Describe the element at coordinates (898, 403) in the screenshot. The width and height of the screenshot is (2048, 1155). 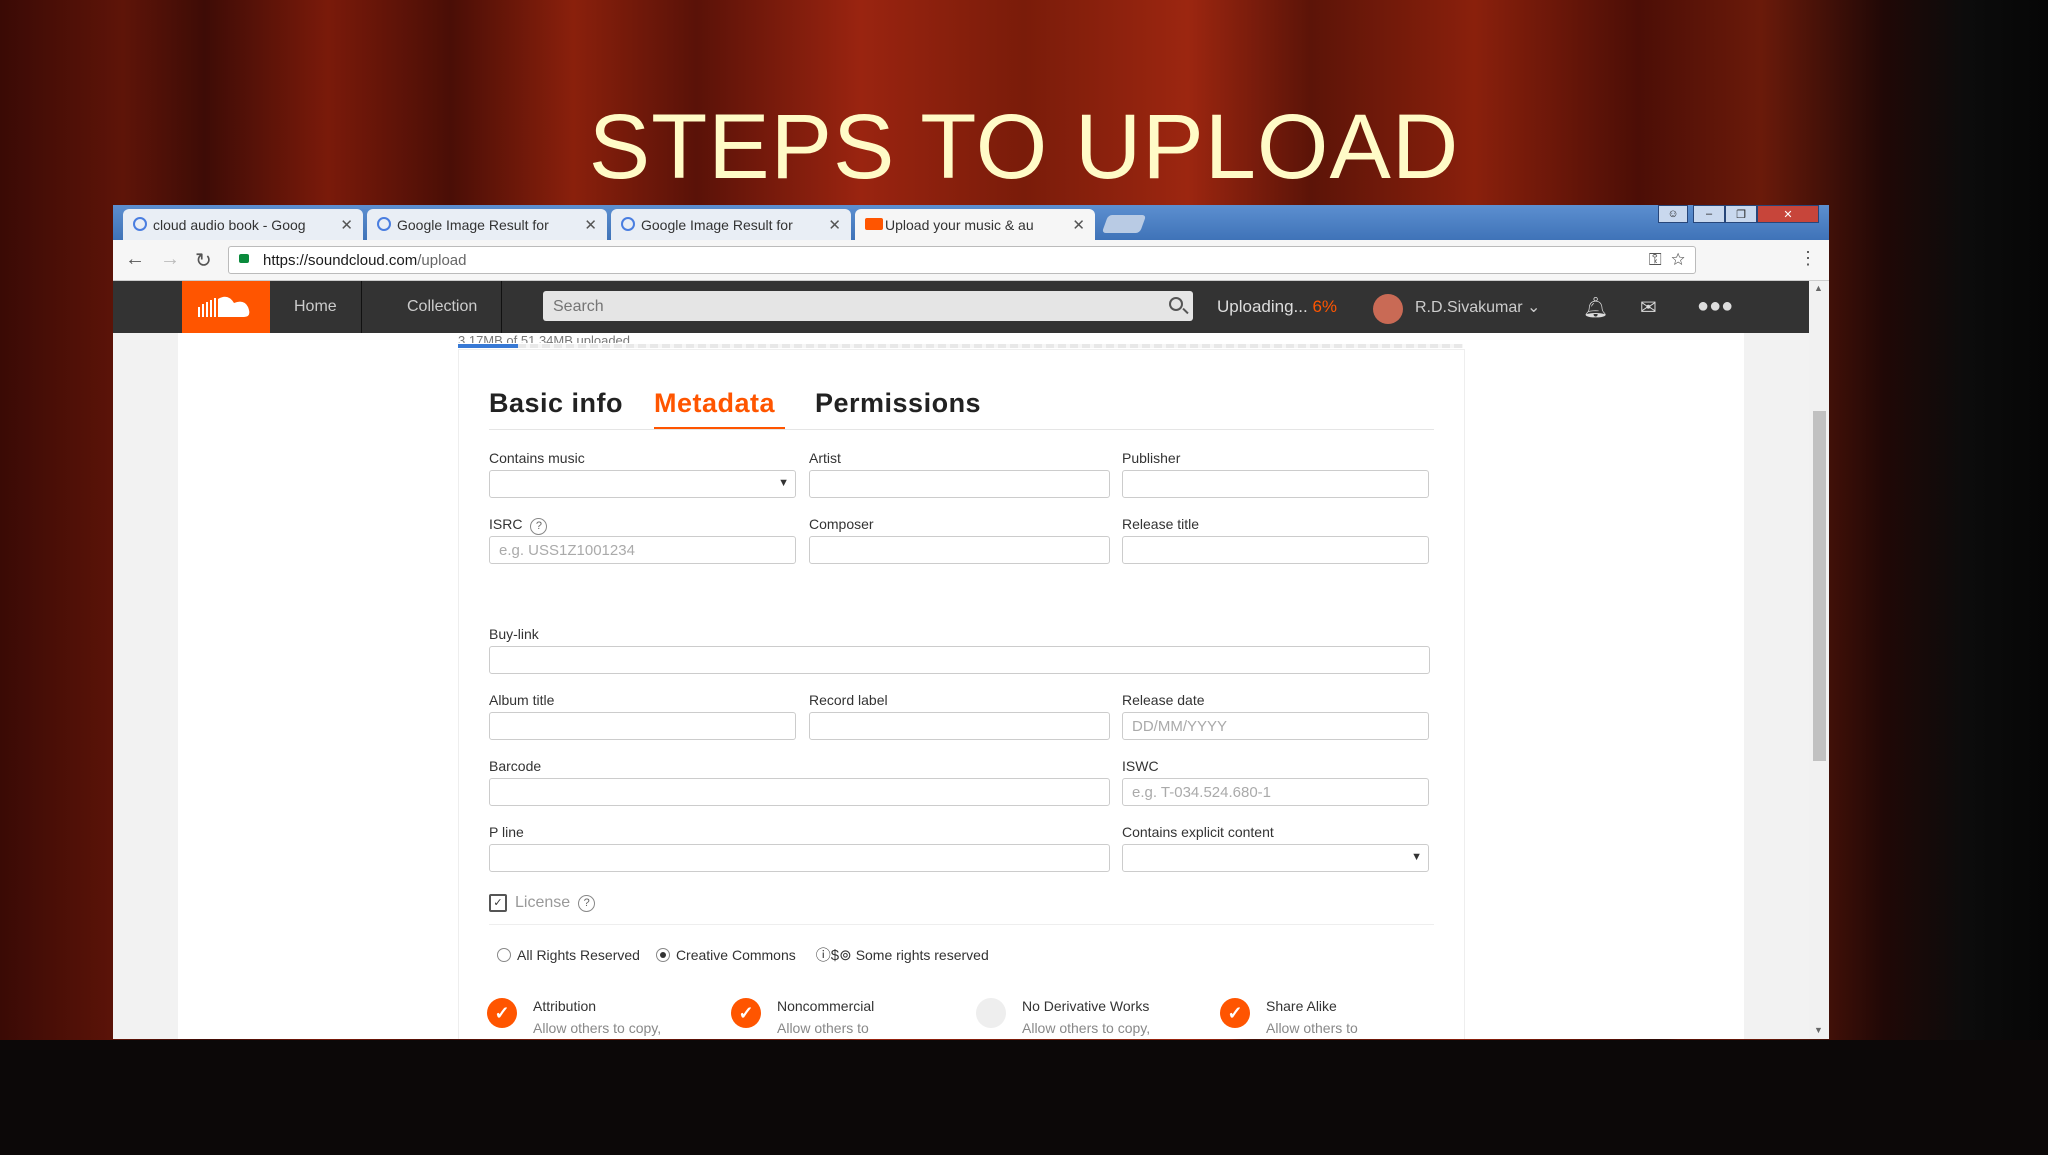
I see `tab-permissions: Permissions` at that location.